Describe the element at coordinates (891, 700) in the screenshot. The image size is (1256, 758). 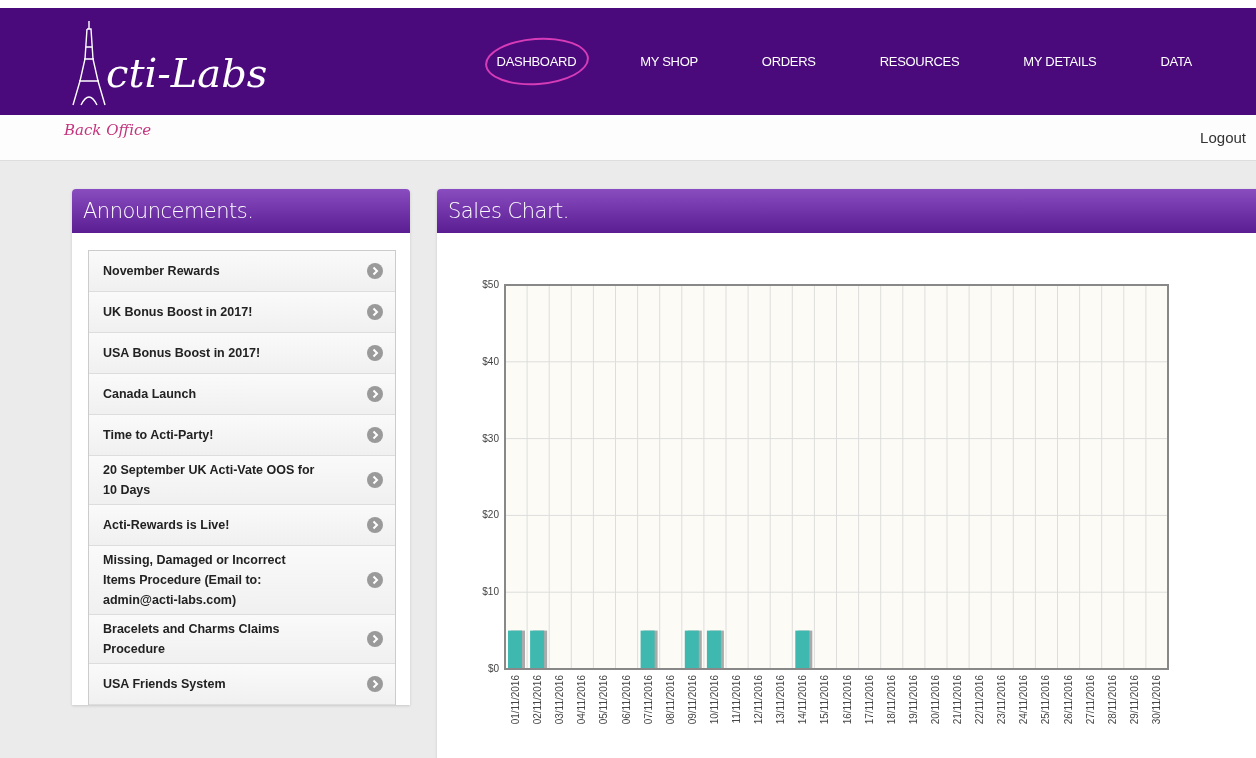
I see `axis-label: 18/11/2016` at that location.